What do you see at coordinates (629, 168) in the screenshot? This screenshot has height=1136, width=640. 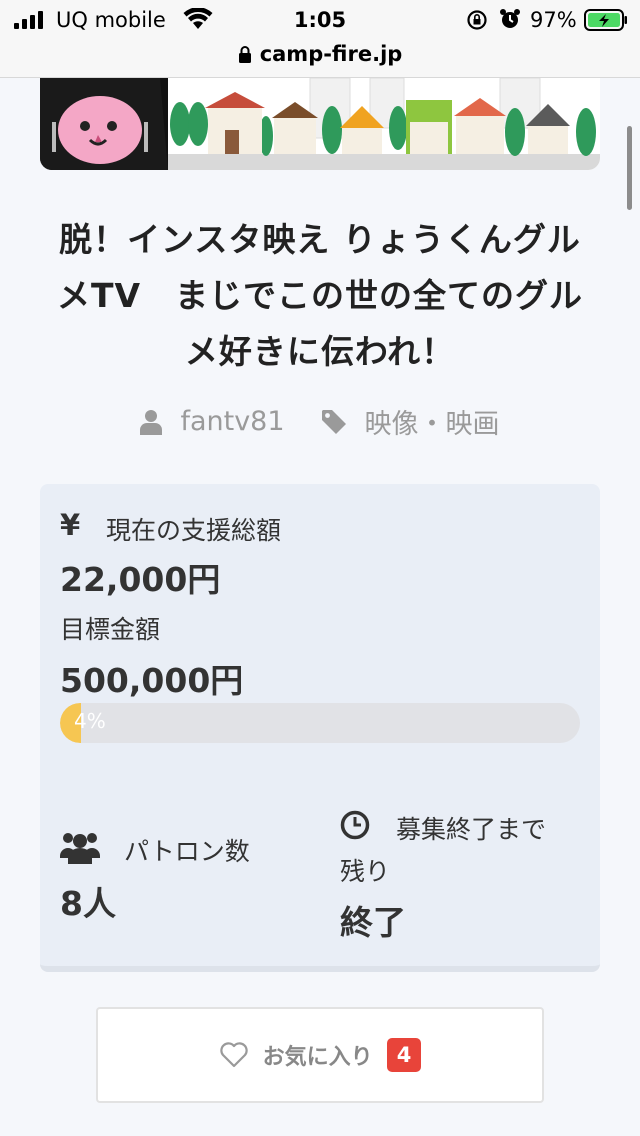 I see `scrollbar` at bounding box center [629, 168].